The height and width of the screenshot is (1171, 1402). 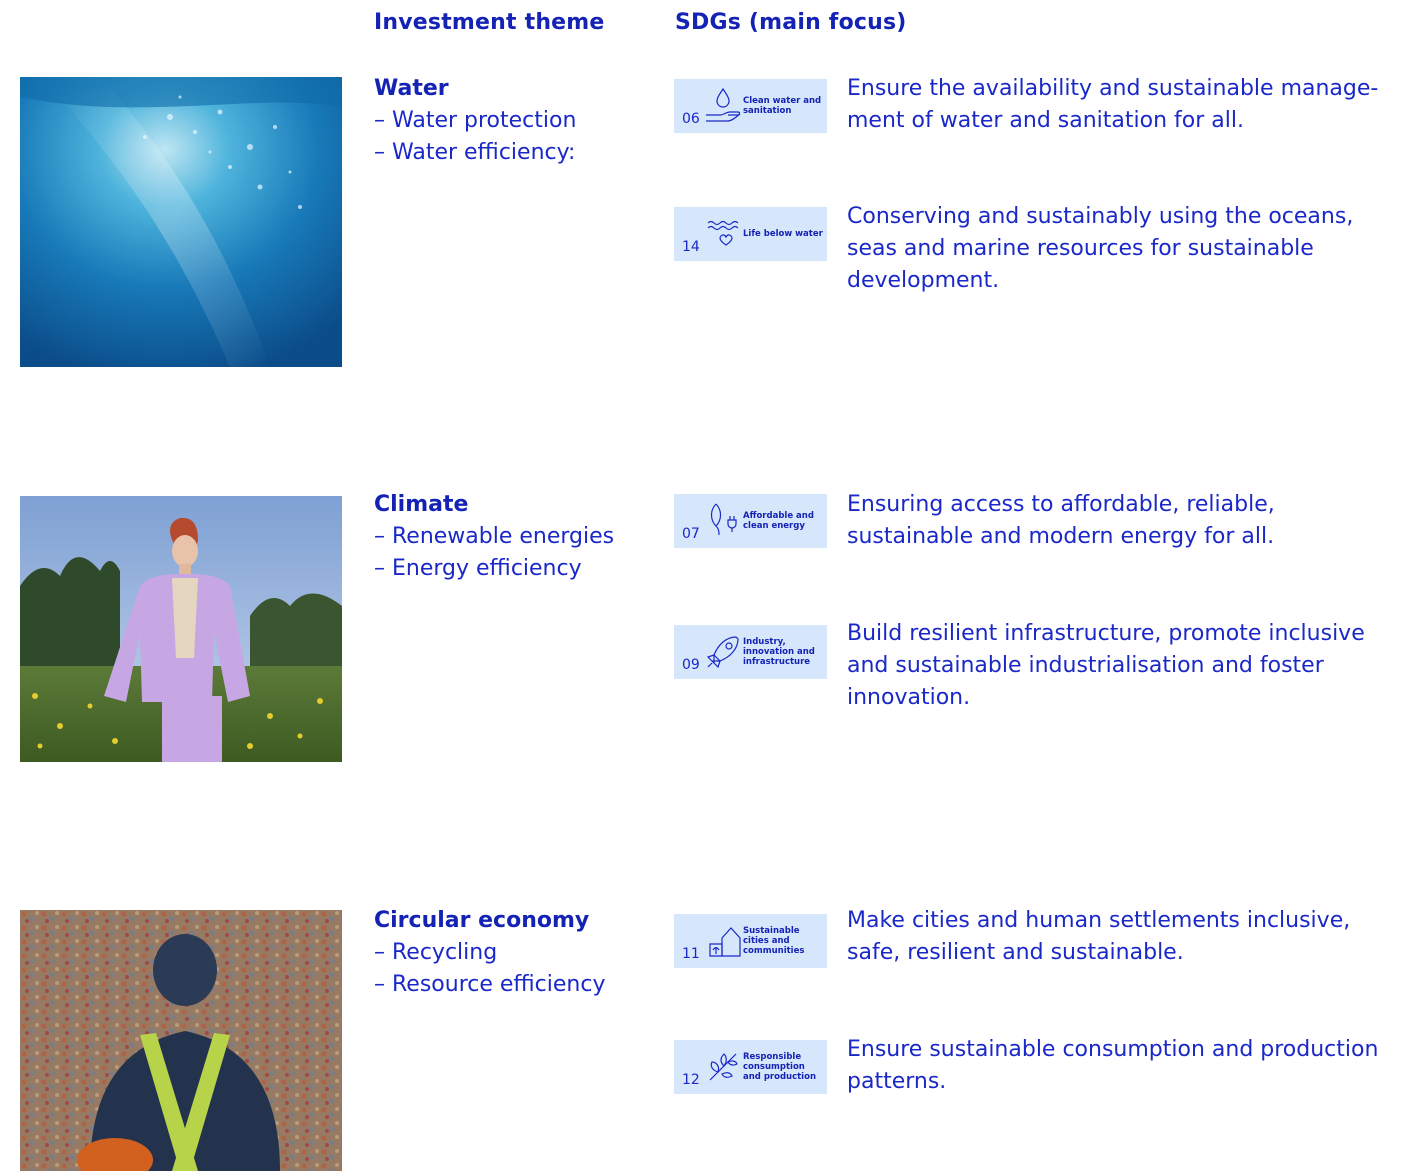 What do you see at coordinates (691, 534) in the screenshot?
I see `sdg-number: 07` at bounding box center [691, 534].